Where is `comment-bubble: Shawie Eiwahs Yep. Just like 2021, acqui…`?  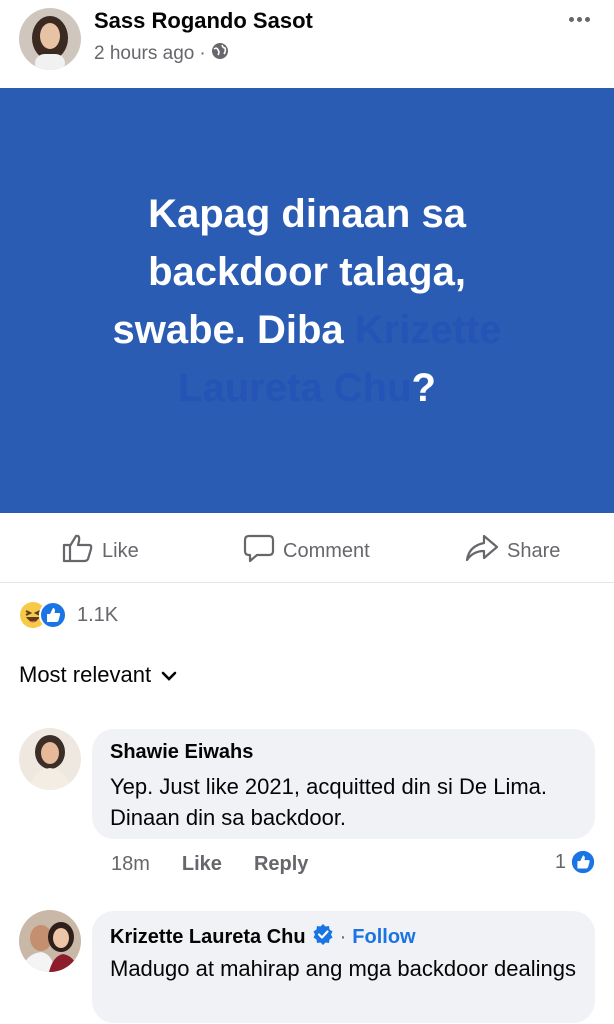 comment-bubble: Shawie Eiwahs Yep. Just like 2021, acqui… is located at coordinates (343, 784).